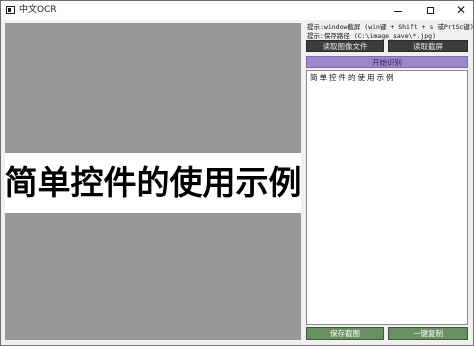 This screenshot has height=346, width=474. I want to click on maximize-button, so click(430, 10).